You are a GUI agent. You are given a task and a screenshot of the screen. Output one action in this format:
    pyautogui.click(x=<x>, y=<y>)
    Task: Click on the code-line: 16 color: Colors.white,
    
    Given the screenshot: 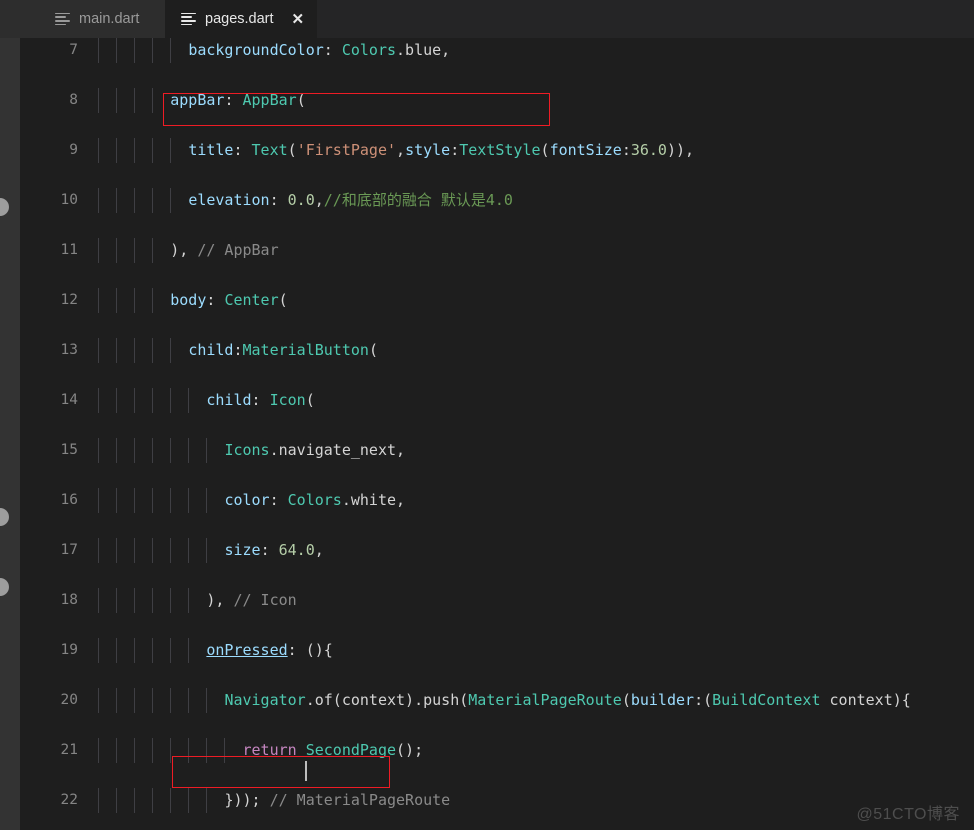 What is the action you would take?
    pyautogui.click(x=497, y=500)
    